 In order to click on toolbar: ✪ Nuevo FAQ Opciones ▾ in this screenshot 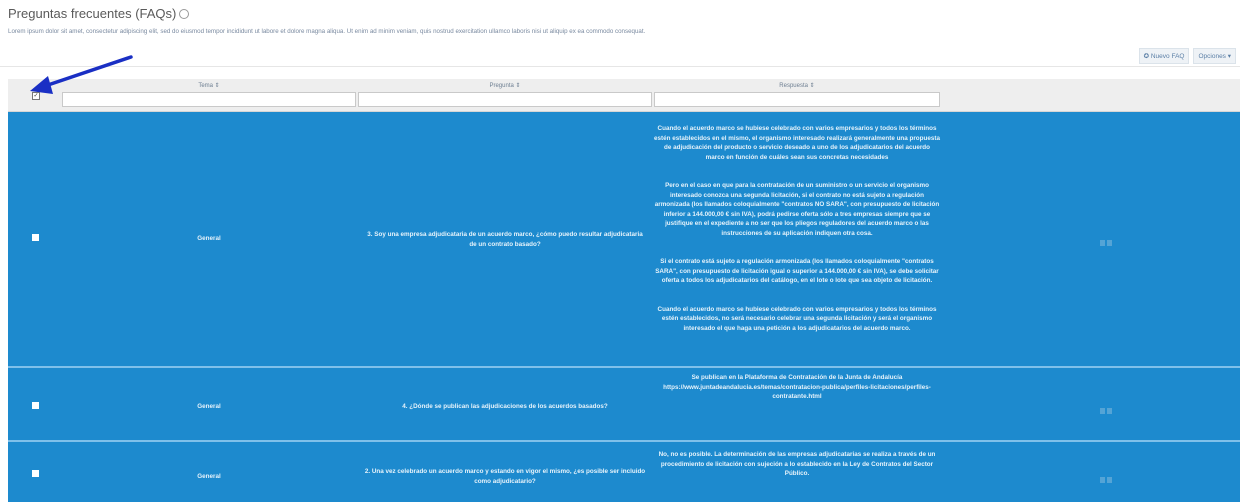, I will do `click(1187, 56)`.